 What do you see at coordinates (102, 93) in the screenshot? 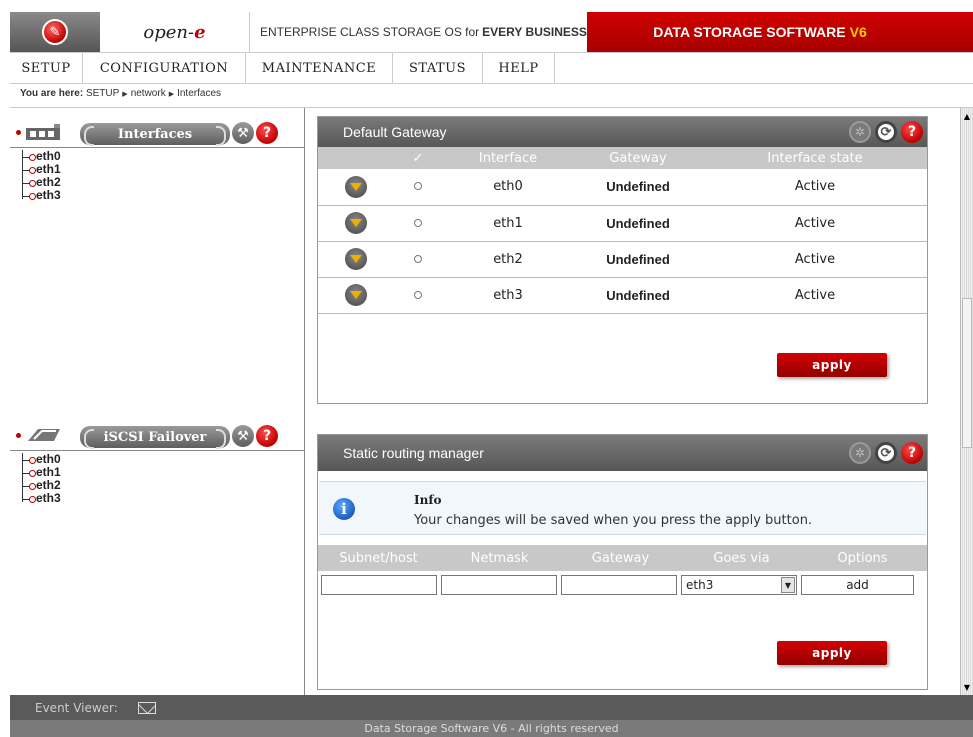
I see `breadcrumb-item-setup: SETUP` at bounding box center [102, 93].